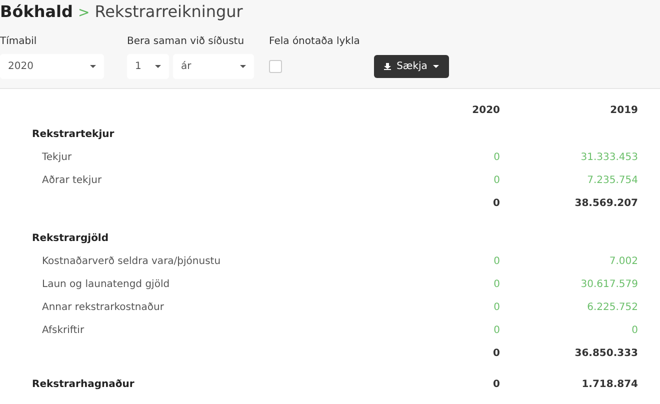 Image resolution: width=660 pixels, height=404 pixels. What do you see at coordinates (623, 110) in the screenshot?
I see `column-header: 2019` at bounding box center [623, 110].